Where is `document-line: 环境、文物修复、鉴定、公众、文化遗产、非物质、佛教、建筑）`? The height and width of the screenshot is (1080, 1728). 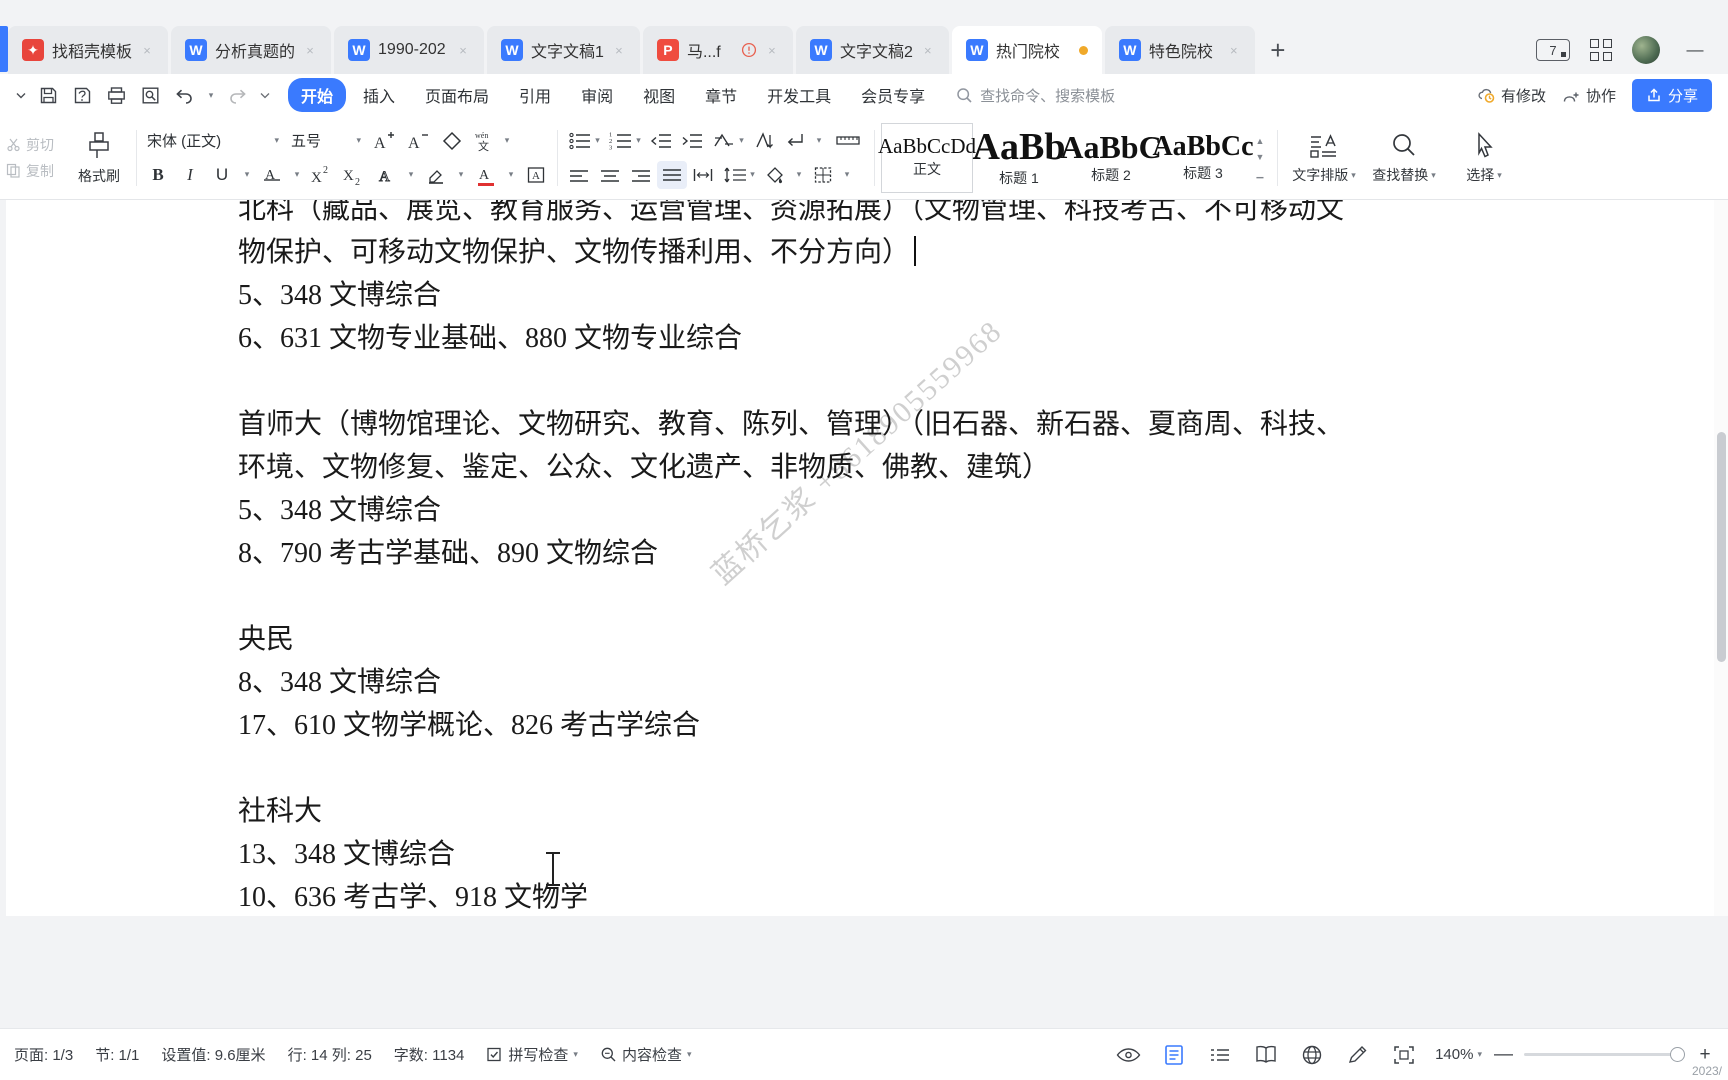
document-line: 环境、文物修复、鉴定、公众、文化遗产、非物质、佛教、建筑） is located at coordinates (828, 467).